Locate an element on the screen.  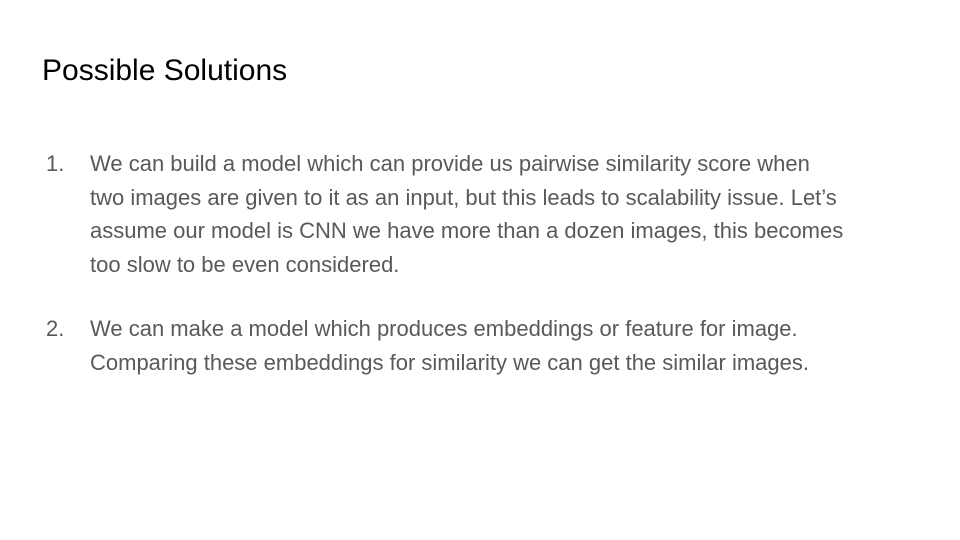
slide-title: Possible Solutions is located at coordinates (165, 70).